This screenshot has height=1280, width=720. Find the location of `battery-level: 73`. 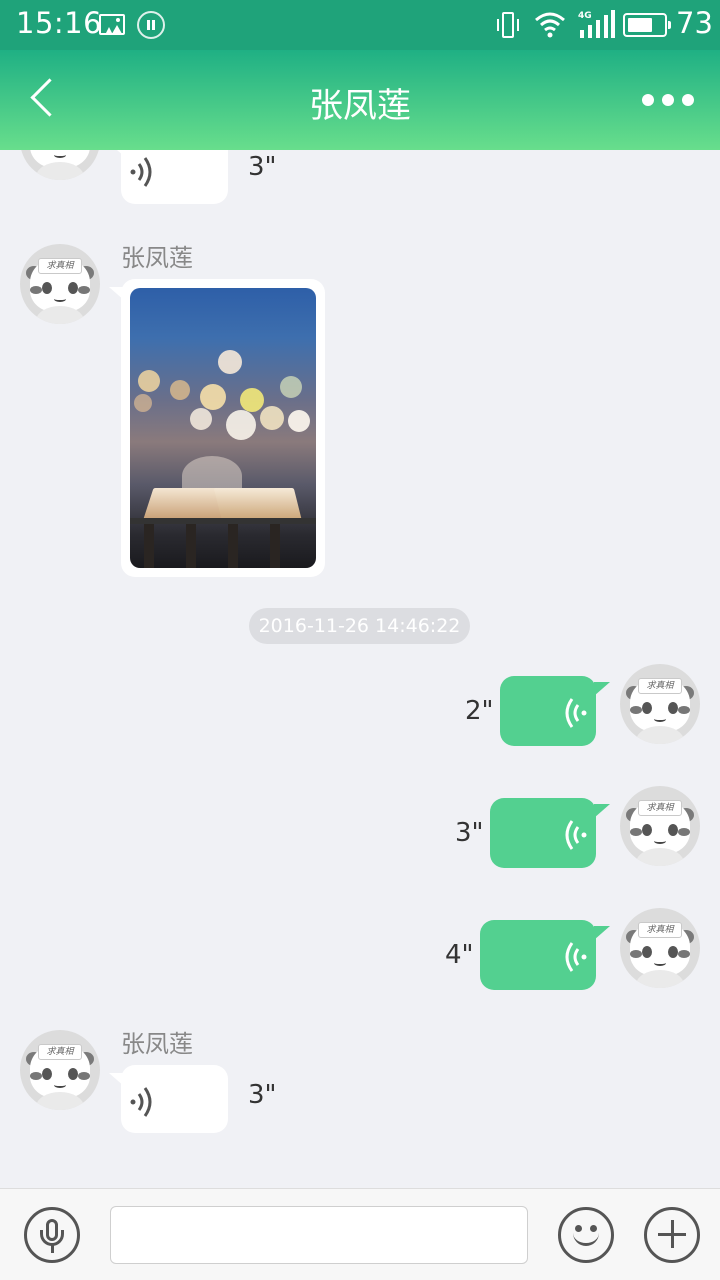

battery-level: 73 is located at coordinates (694, 23).